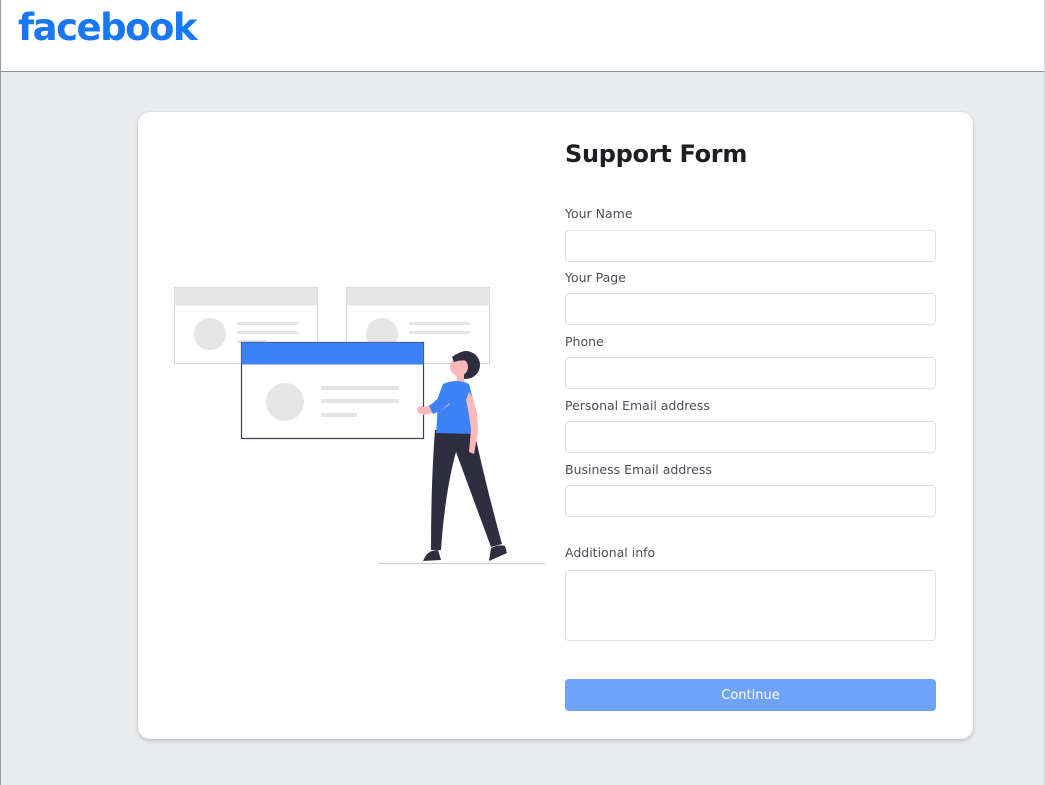 This screenshot has width=1045, height=785. What do you see at coordinates (595, 277) in the screenshot?
I see `your-page-label: Your Page` at bounding box center [595, 277].